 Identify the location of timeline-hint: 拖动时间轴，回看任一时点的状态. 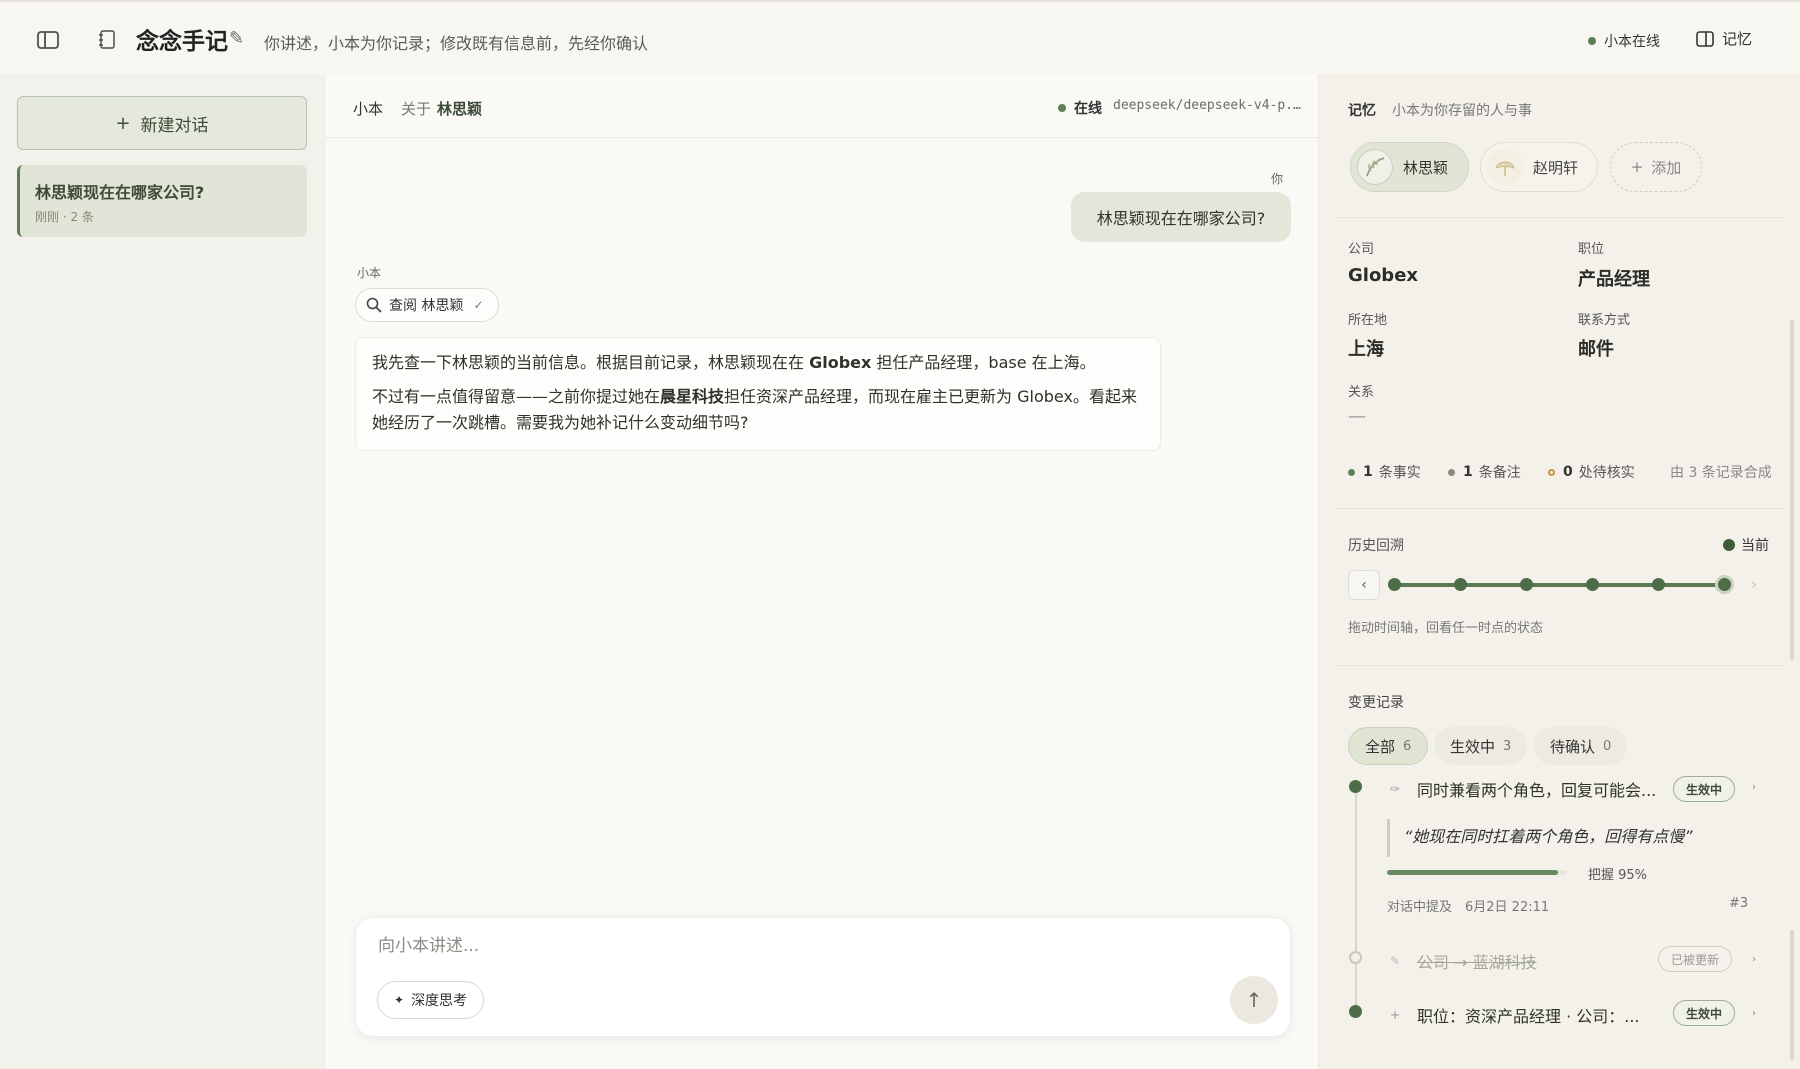
(1446, 628).